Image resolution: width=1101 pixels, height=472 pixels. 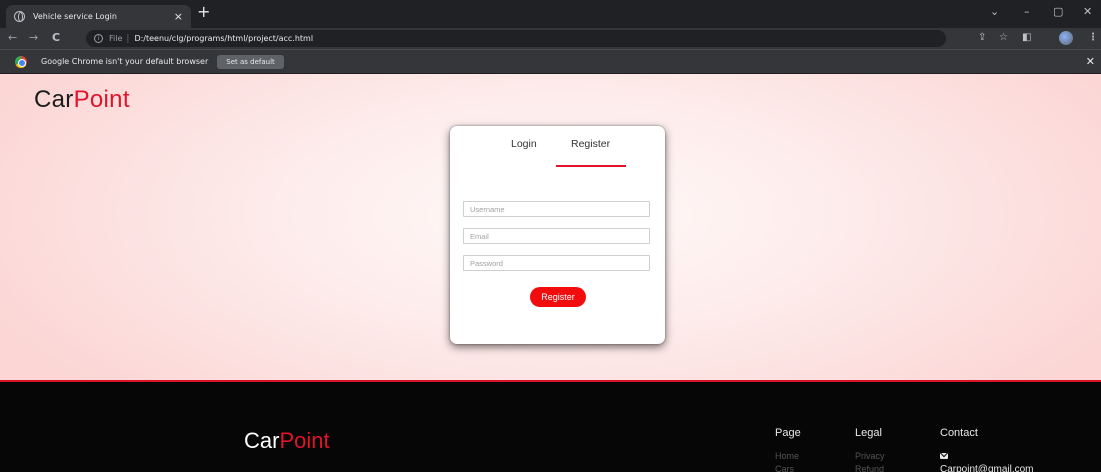 What do you see at coordinates (1093, 38) in the screenshot?
I see `chrome-menu-icon: ⋮` at bounding box center [1093, 38].